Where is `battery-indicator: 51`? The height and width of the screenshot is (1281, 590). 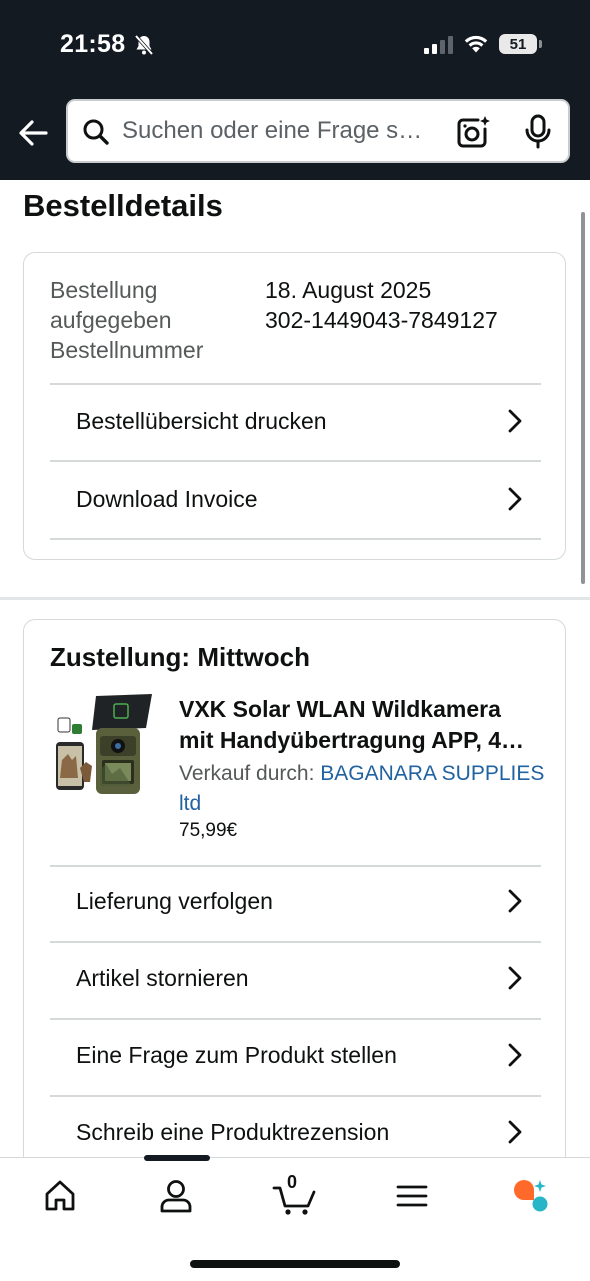
battery-indicator: 51 is located at coordinates (518, 44).